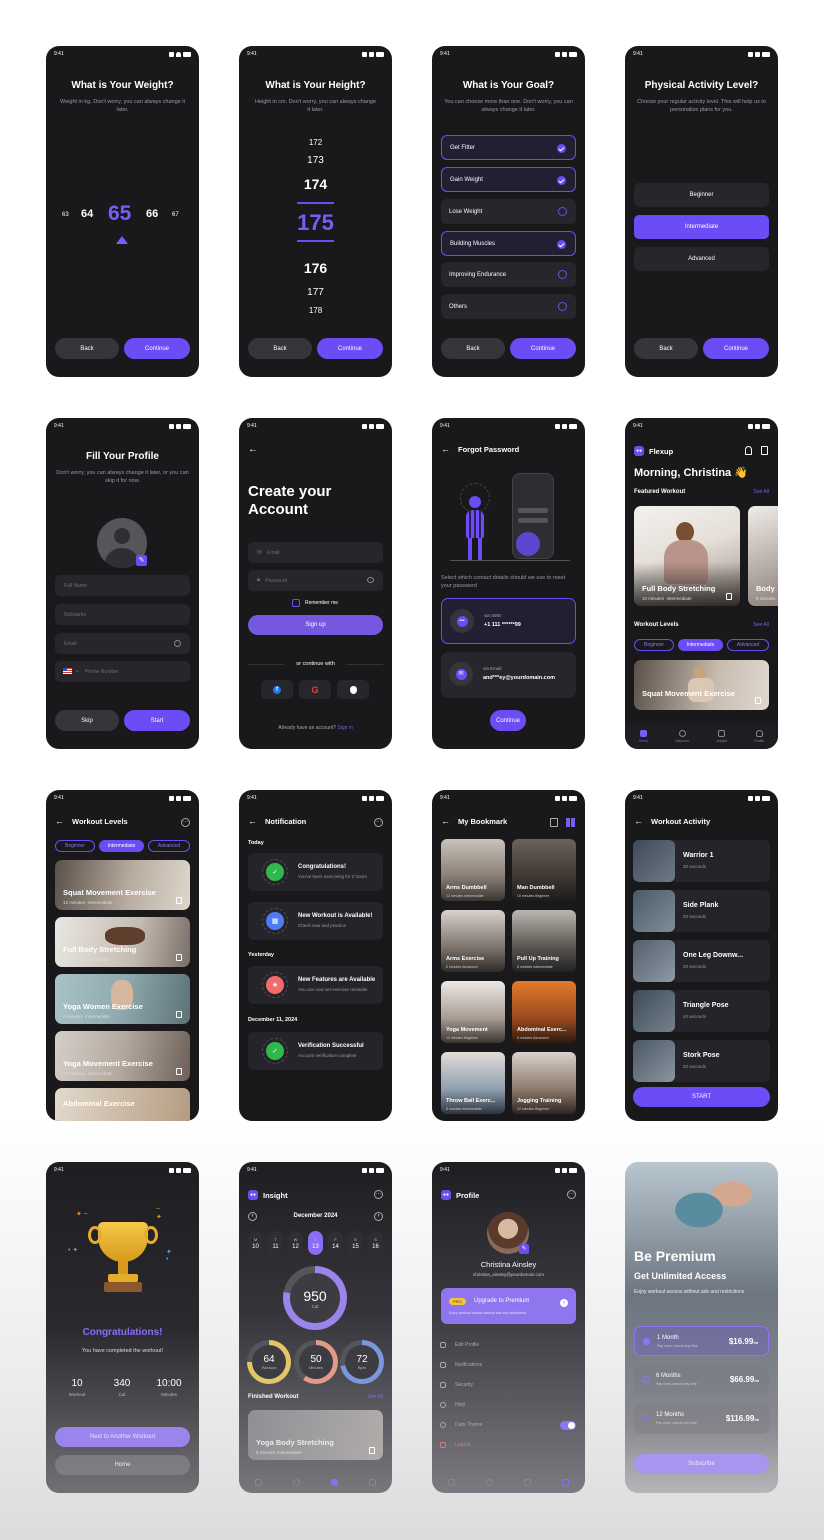 This screenshot has width=824, height=1540. I want to click on day-cell: W 12, so click(295, 1243).